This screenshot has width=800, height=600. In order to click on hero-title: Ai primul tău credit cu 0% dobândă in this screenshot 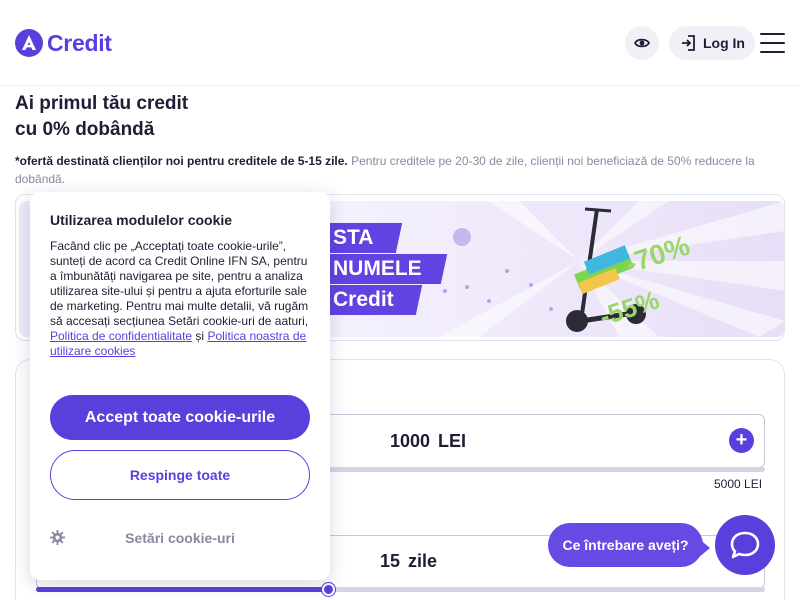, I will do `click(101, 117)`.